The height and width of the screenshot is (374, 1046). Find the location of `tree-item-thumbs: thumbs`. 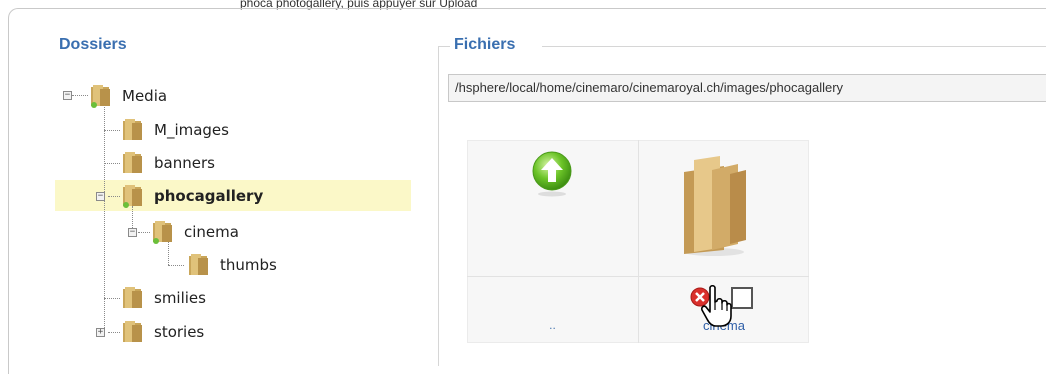

tree-item-thumbs: thumbs is located at coordinates (231, 265).